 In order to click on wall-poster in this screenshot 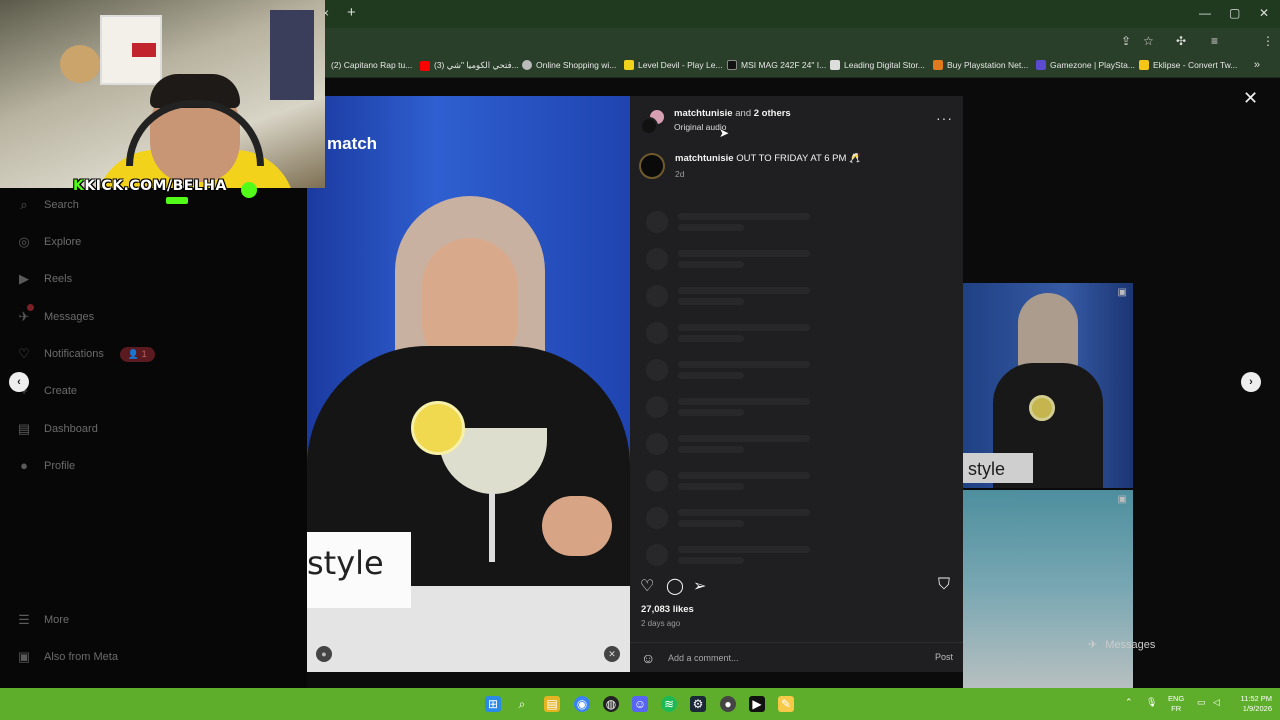, I will do `click(292, 55)`.